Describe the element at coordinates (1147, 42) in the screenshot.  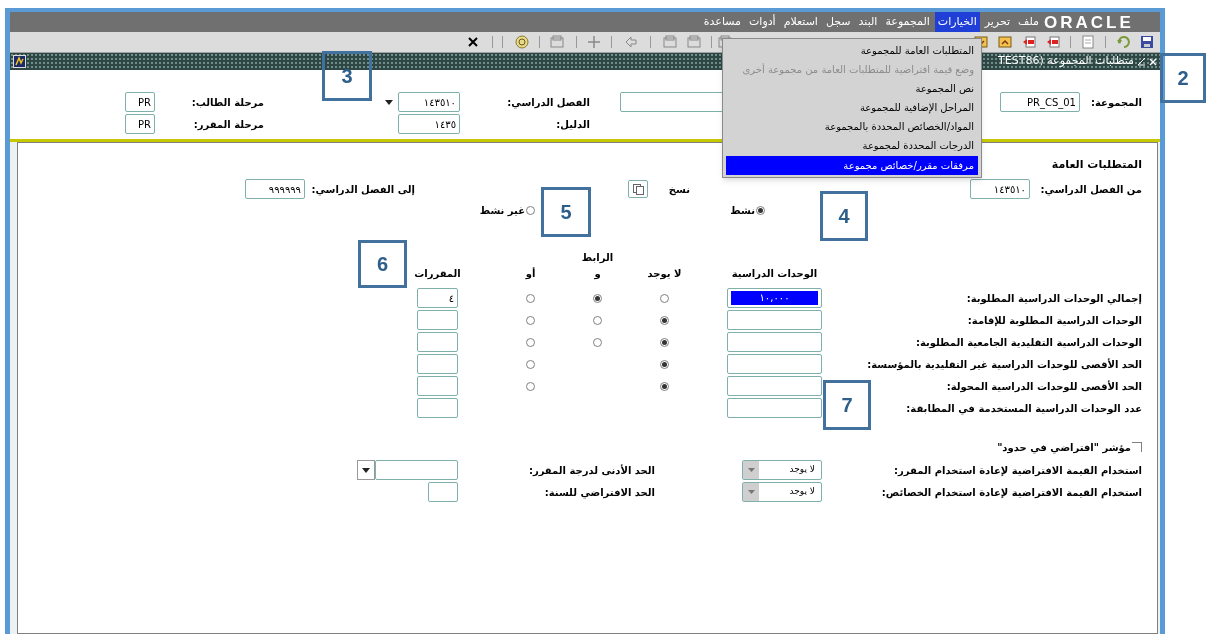
I see `save-icon` at that location.